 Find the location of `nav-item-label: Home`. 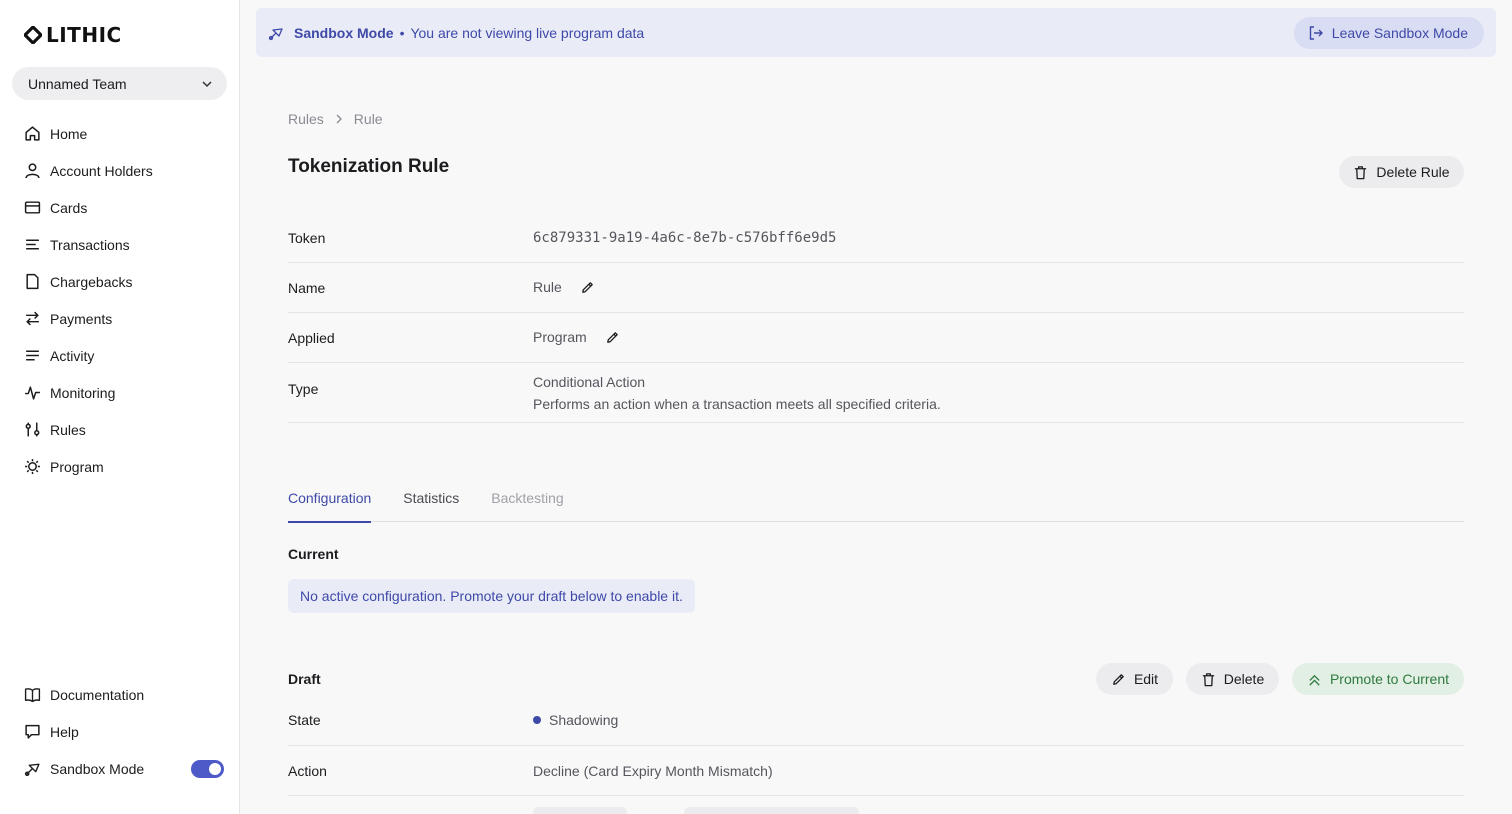

nav-item-label: Home is located at coordinates (69, 133).